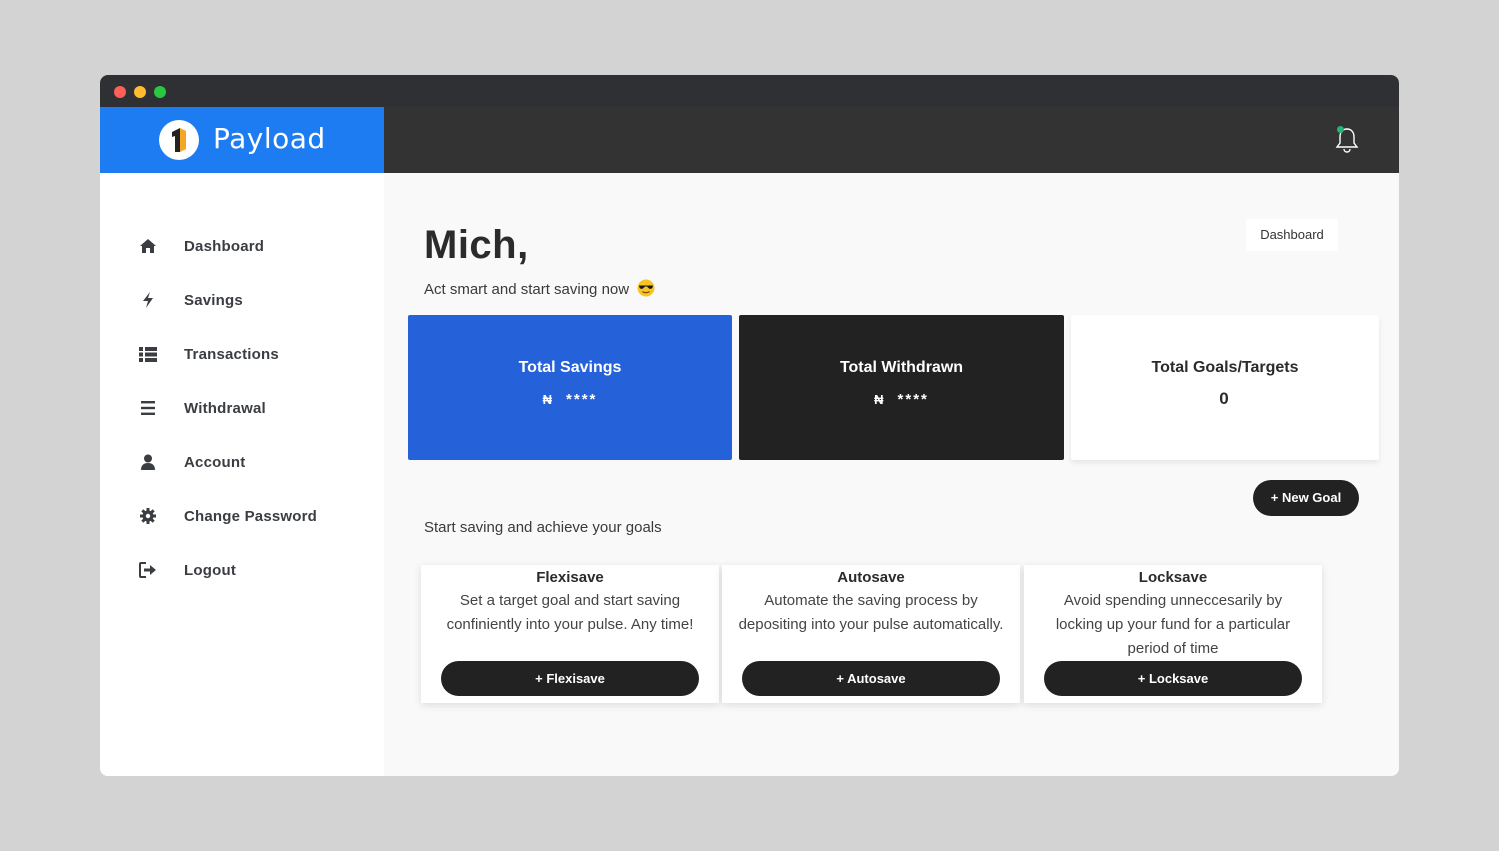  What do you see at coordinates (1292, 235) in the screenshot?
I see `breadcrumb: Dashboard` at bounding box center [1292, 235].